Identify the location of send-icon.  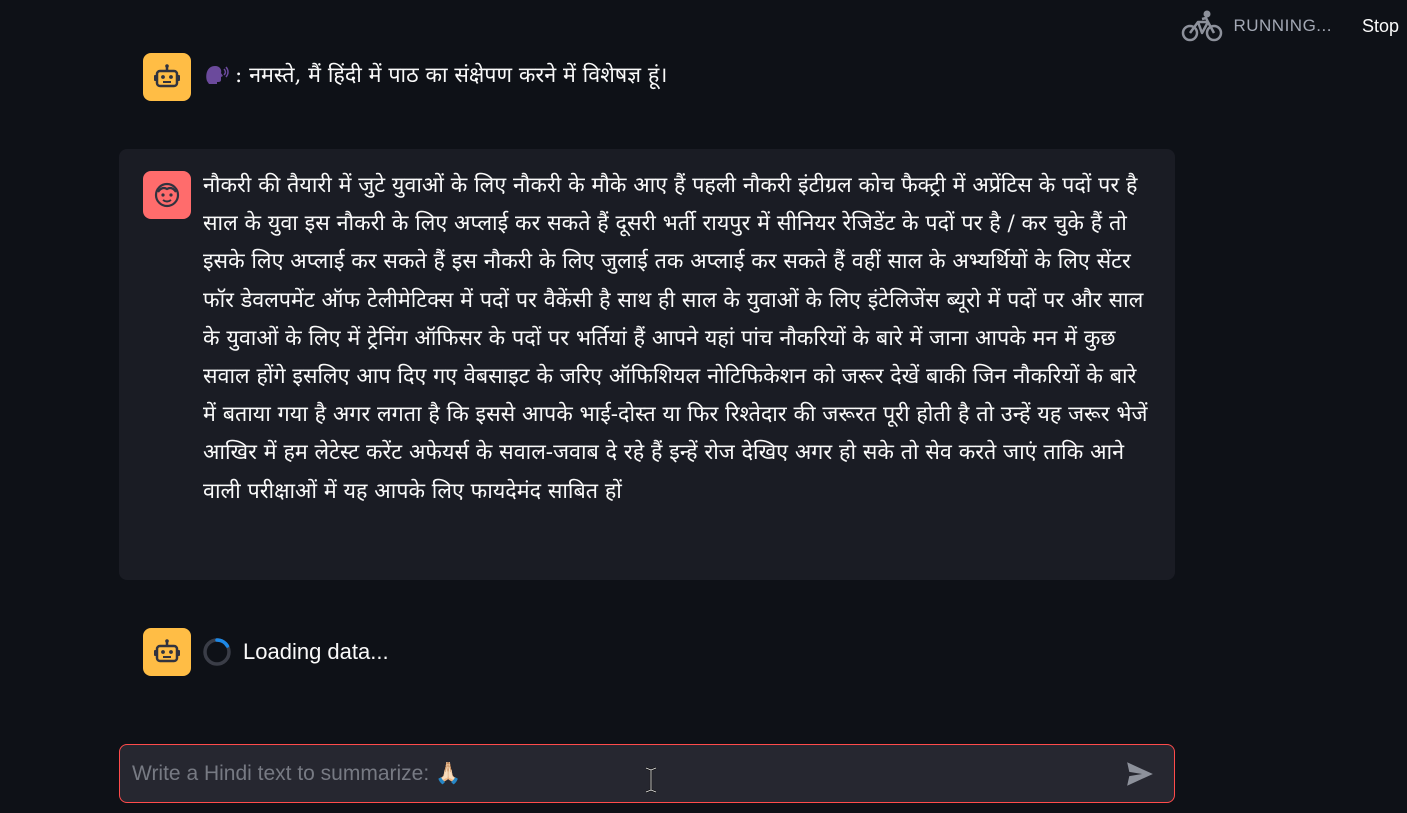
(1140, 773).